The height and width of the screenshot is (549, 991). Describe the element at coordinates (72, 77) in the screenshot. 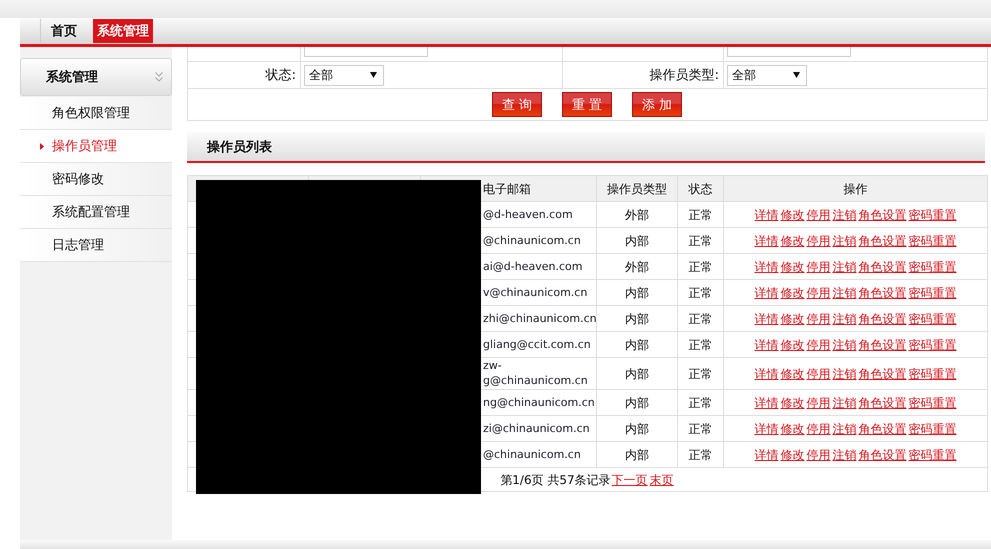

I see `sidebar-title: 系统管理` at that location.